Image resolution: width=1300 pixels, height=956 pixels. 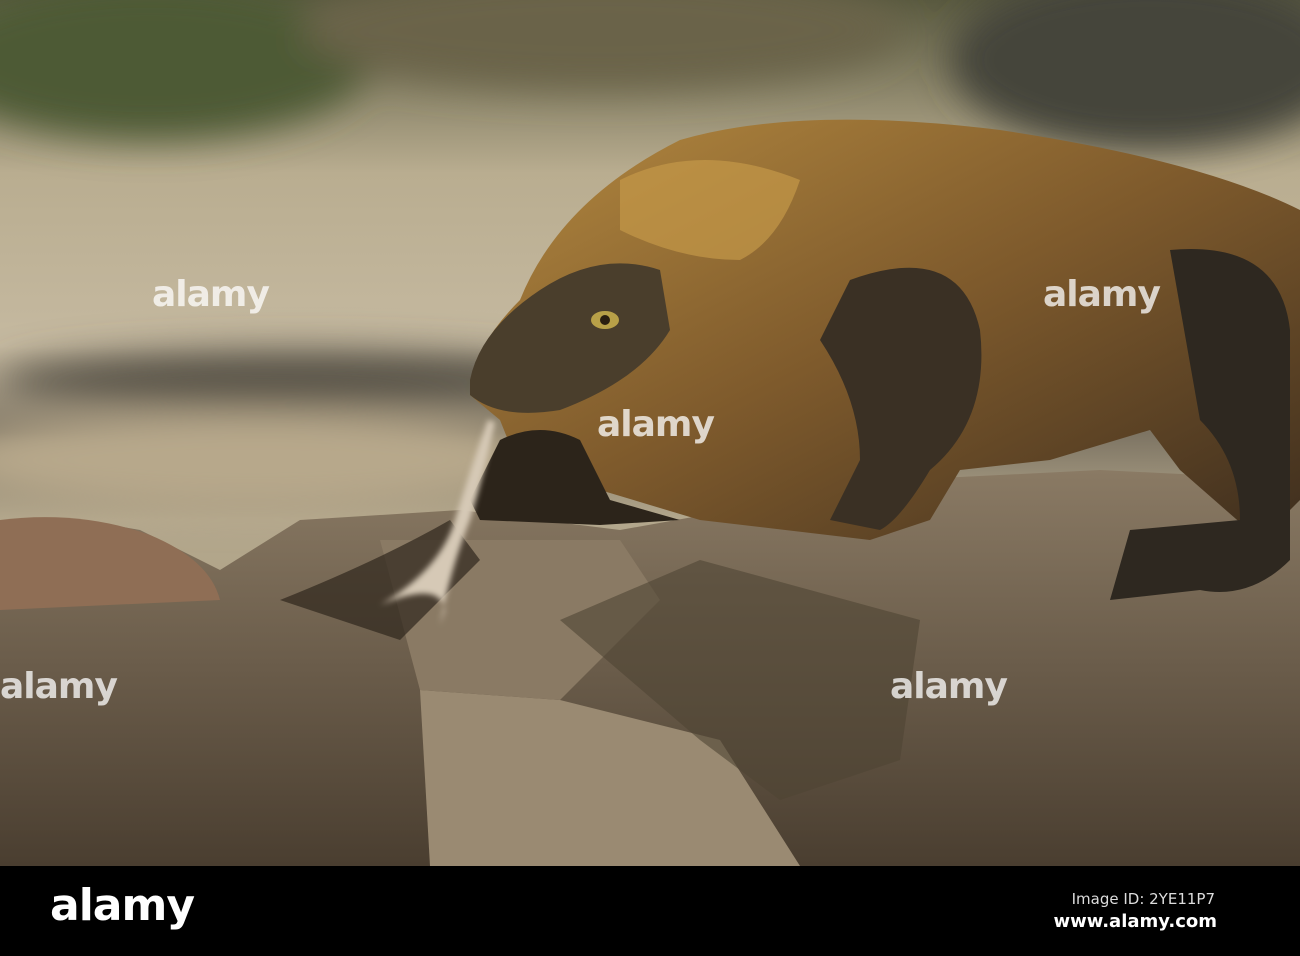 I want to click on alamy-logo: alamy, so click(x=122, y=905).